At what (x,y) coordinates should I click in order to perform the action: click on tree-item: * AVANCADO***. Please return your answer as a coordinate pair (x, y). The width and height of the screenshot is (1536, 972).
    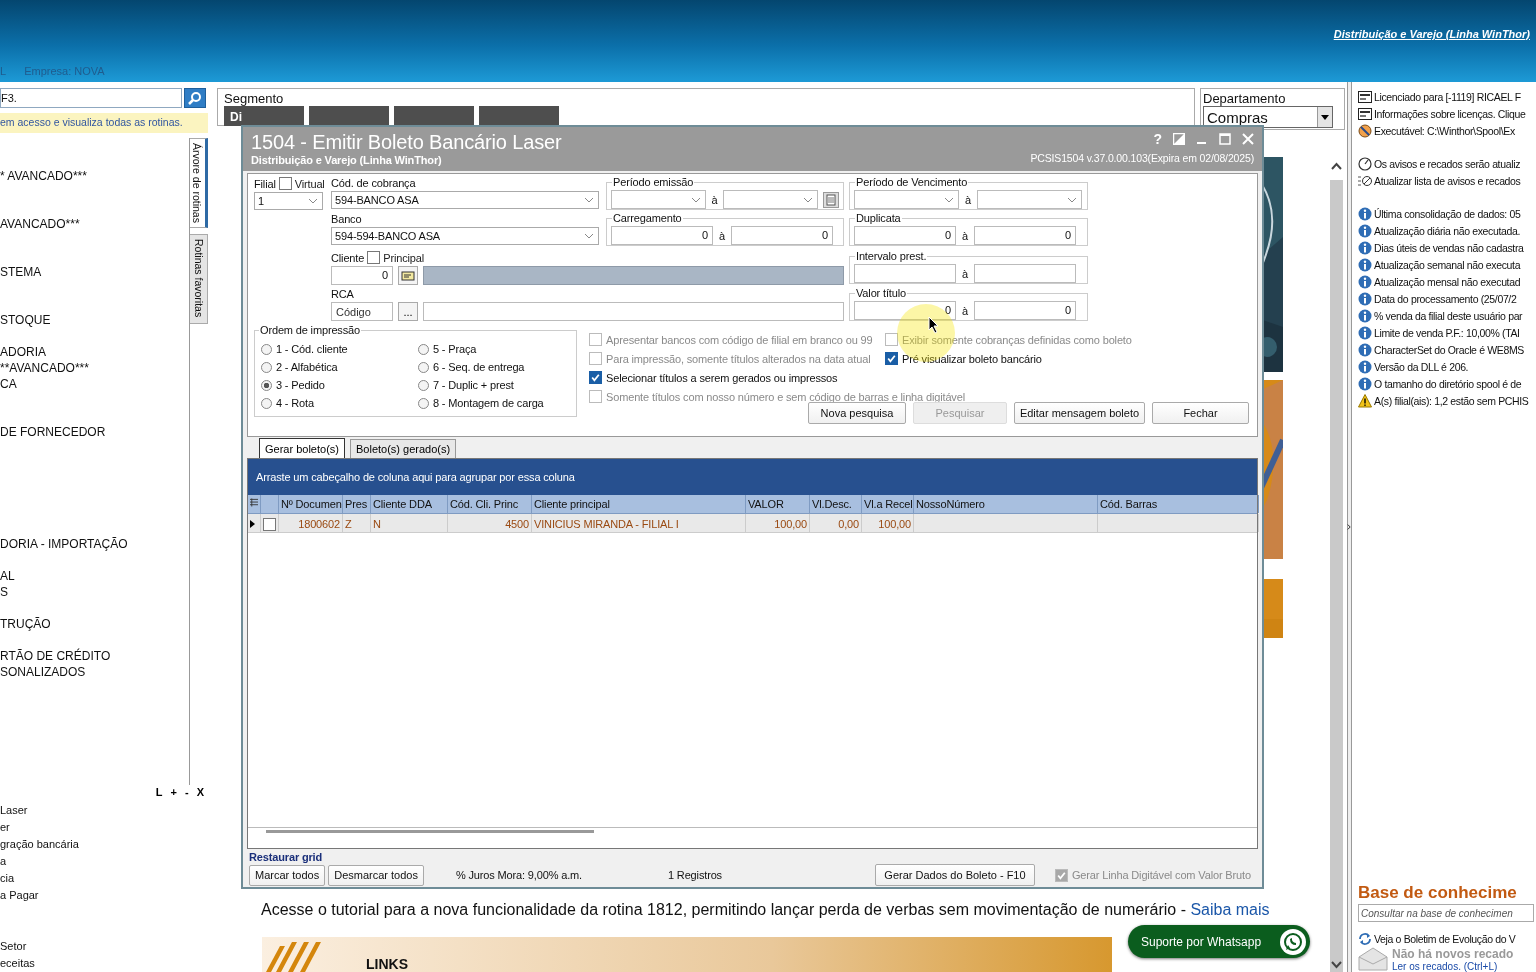
    Looking at the image, I should click on (94, 176).